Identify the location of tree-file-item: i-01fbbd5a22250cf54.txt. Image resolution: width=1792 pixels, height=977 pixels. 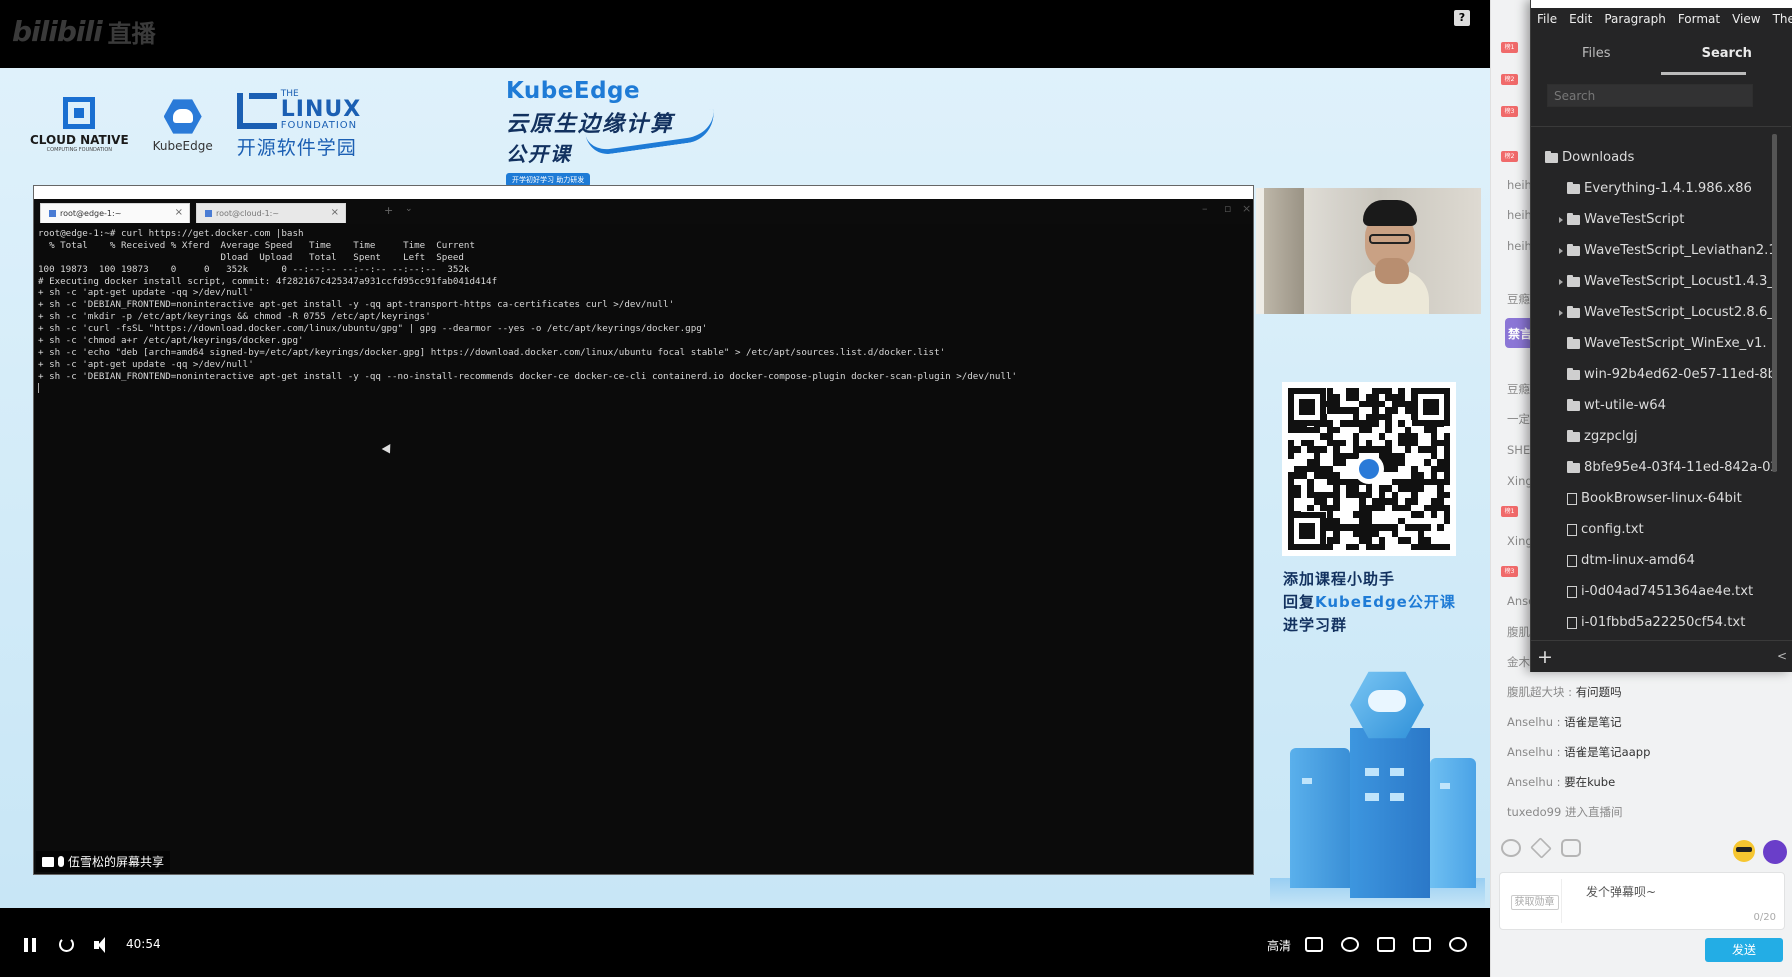
(1652, 619).